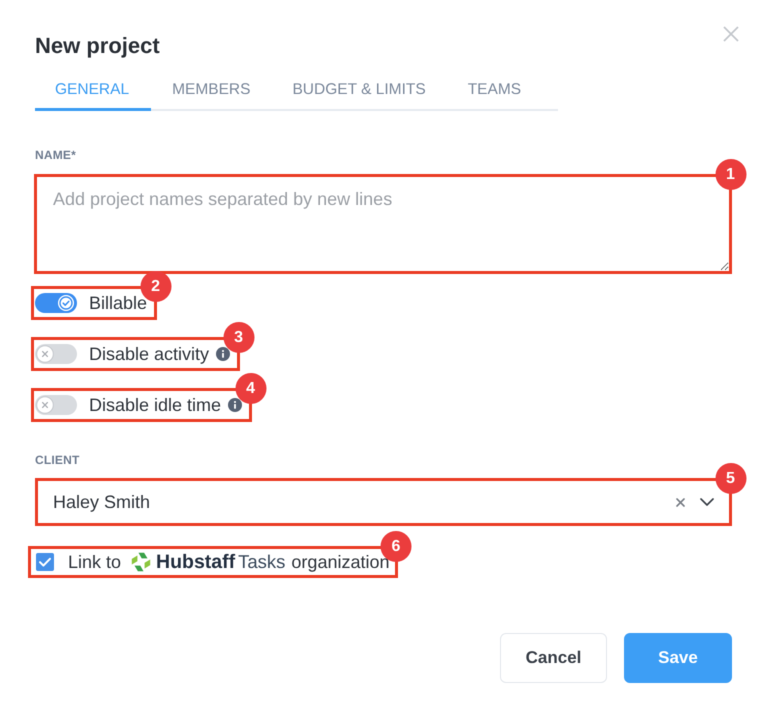 The width and height of the screenshot is (768, 722). Describe the element at coordinates (359, 91) in the screenshot. I see `tab: BUDGET & LIMITS` at that location.